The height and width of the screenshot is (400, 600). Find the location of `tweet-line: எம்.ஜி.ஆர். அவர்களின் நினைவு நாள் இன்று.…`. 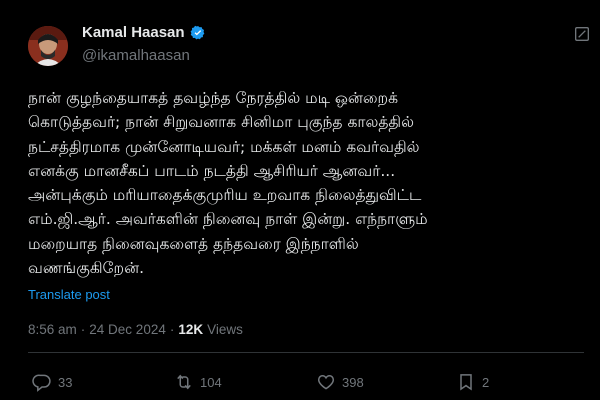

tweet-line: எம்.ஜி.ஆர். அவர்களின் நினைவு நாள் இன்று.… is located at coordinates (228, 219).